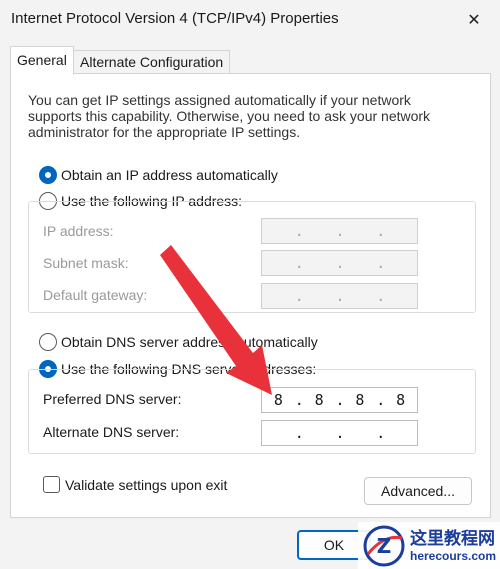 This screenshot has height=569, width=500. I want to click on close-button: ✕, so click(474, 20).